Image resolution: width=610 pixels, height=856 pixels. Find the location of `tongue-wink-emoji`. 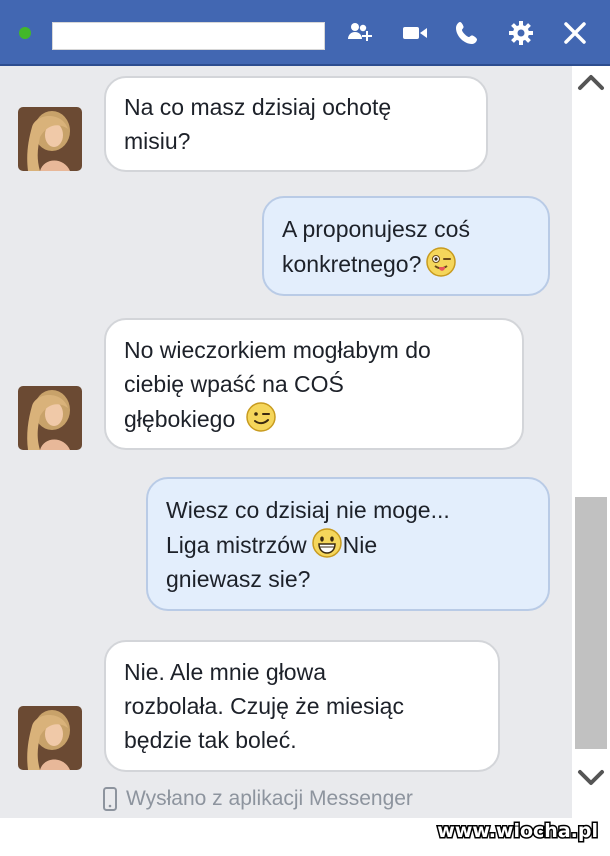

tongue-wink-emoji is located at coordinates (441, 262).